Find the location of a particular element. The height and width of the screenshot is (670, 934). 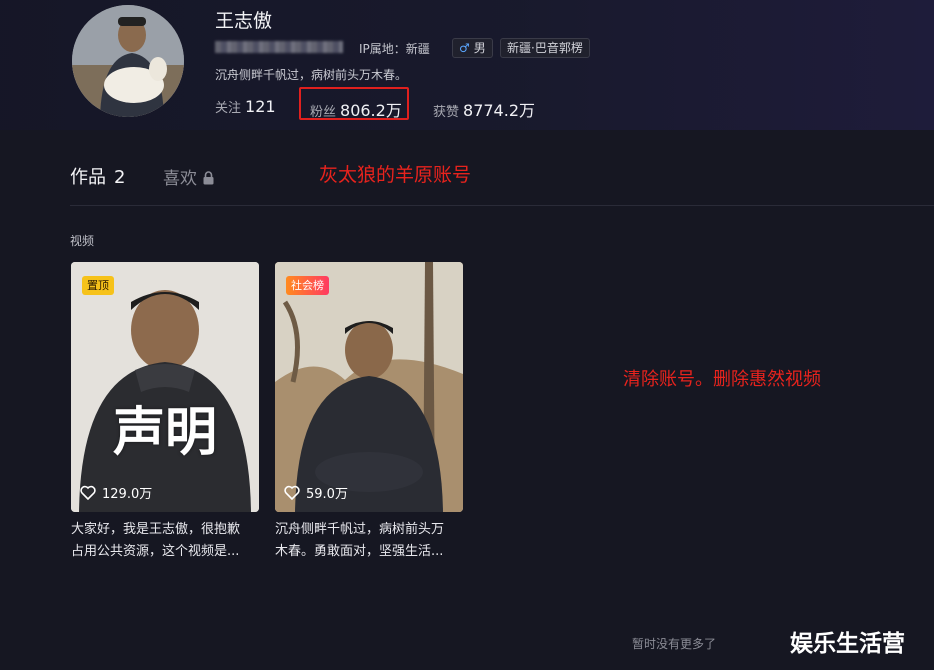

annotation-top: 灰太狼的羊原账号 is located at coordinates (395, 175).